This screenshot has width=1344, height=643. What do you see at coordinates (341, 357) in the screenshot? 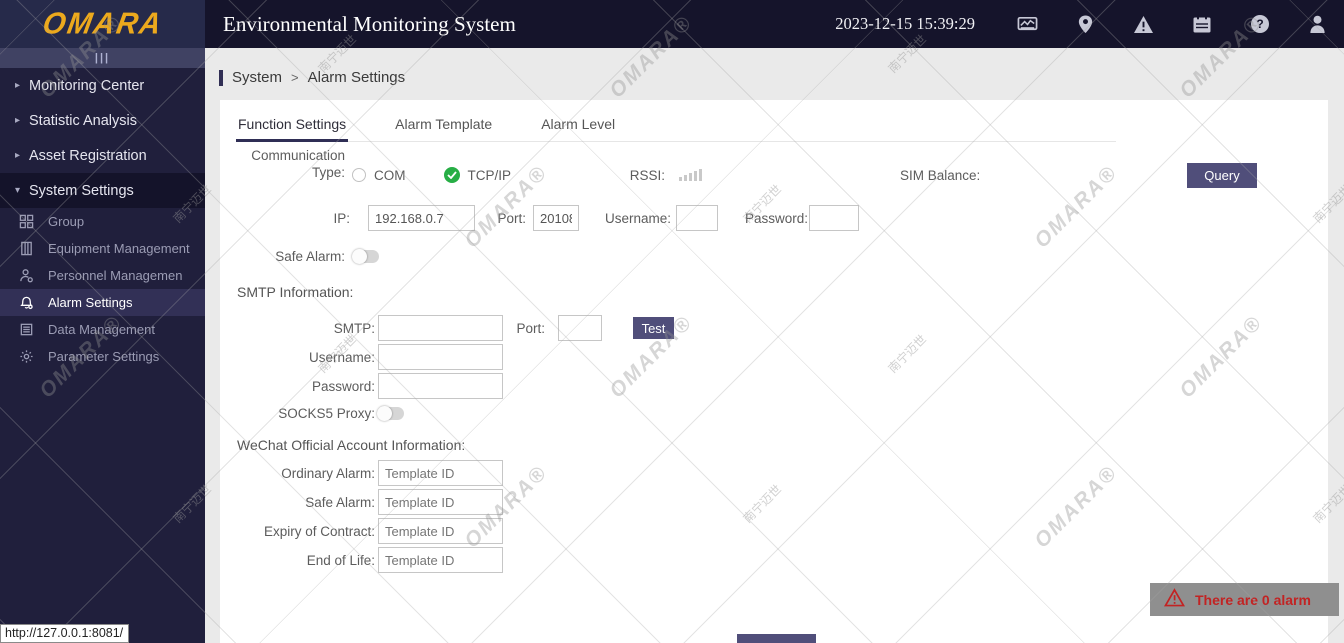
I see `smtp-username-label: Username:` at bounding box center [341, 357].